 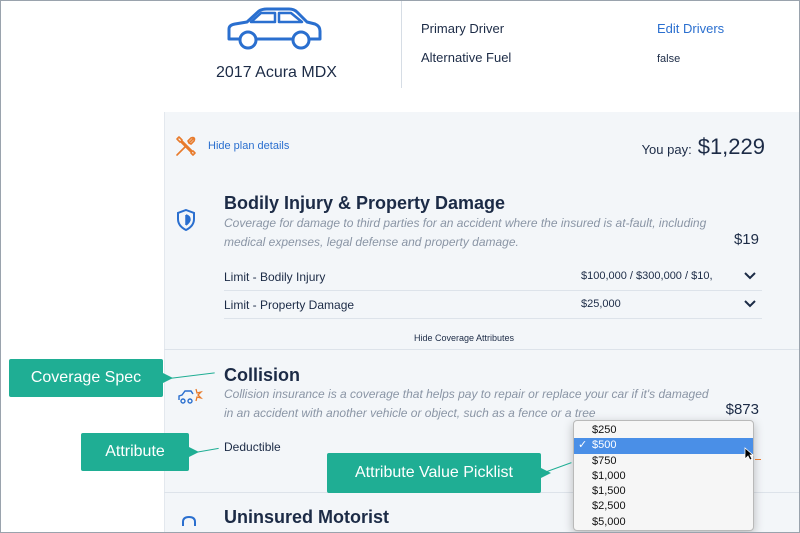 I want to click on attribute-label: Deductible, so click(x=252, y=447).